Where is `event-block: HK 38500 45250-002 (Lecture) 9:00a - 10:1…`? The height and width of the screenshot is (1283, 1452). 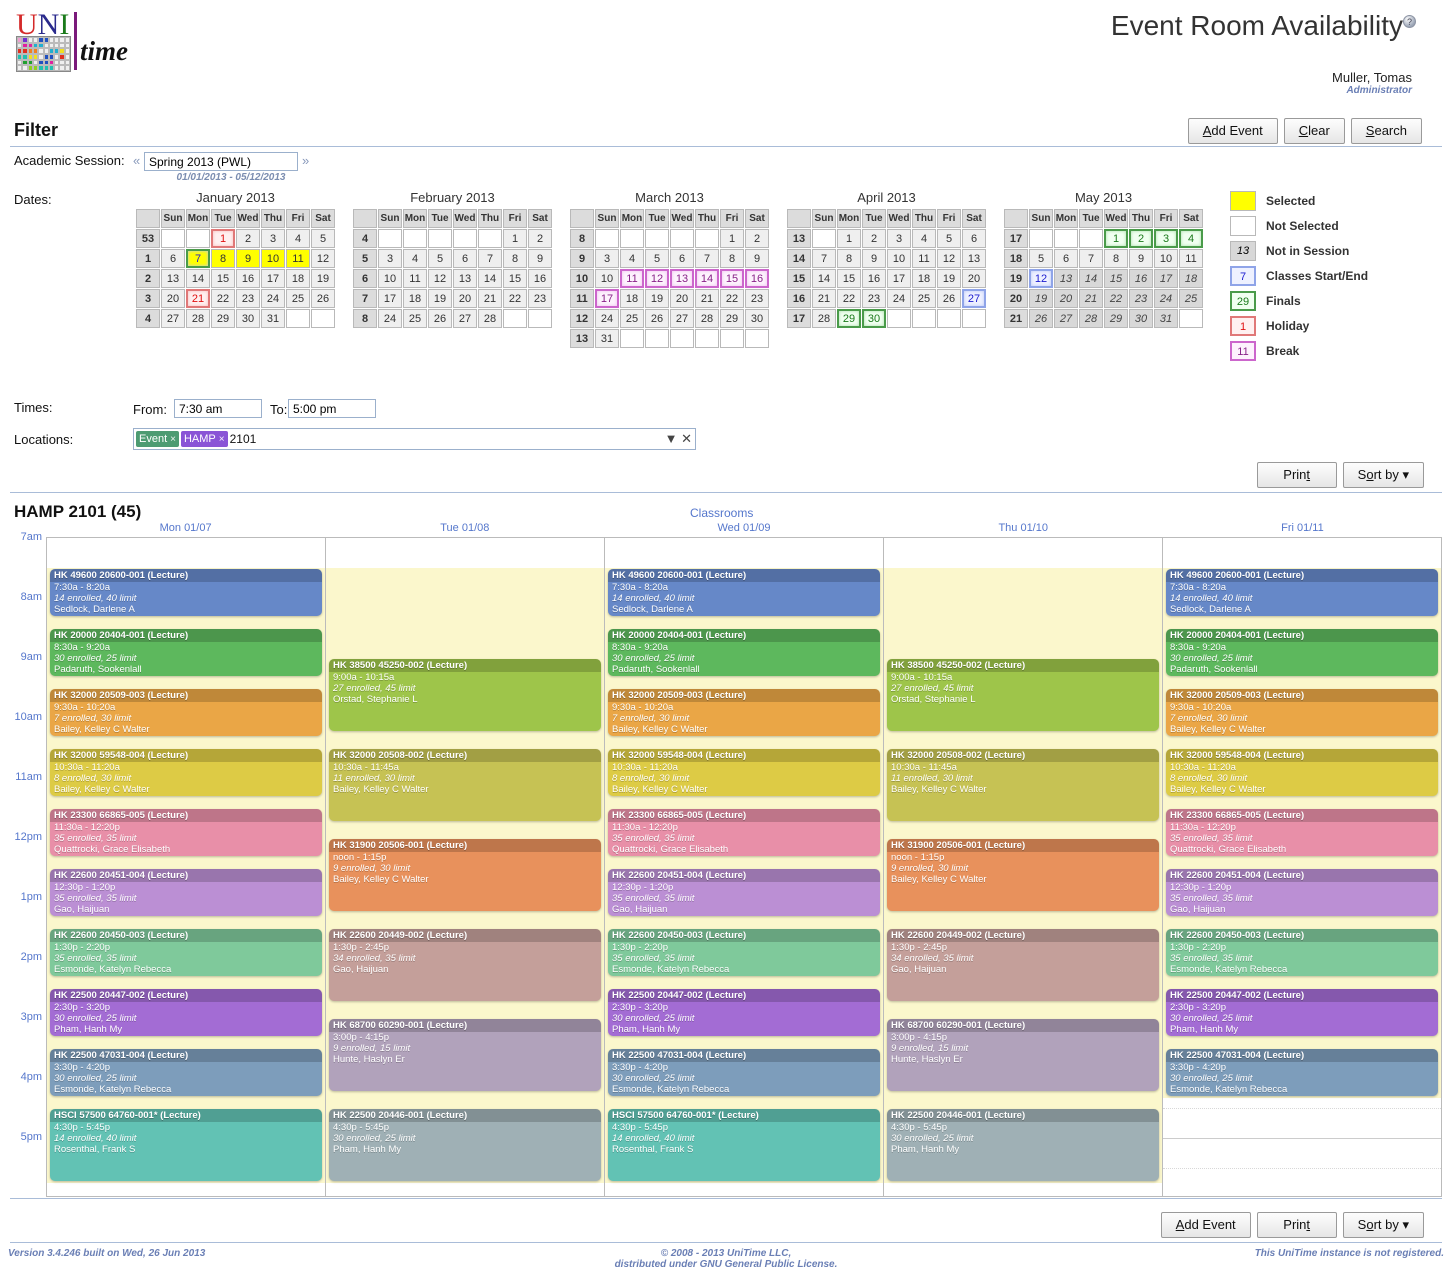 event-block: HK 38500 45250-002 (Lecture) 9:00a - 10:1… is located at coordinates (1023, 695).